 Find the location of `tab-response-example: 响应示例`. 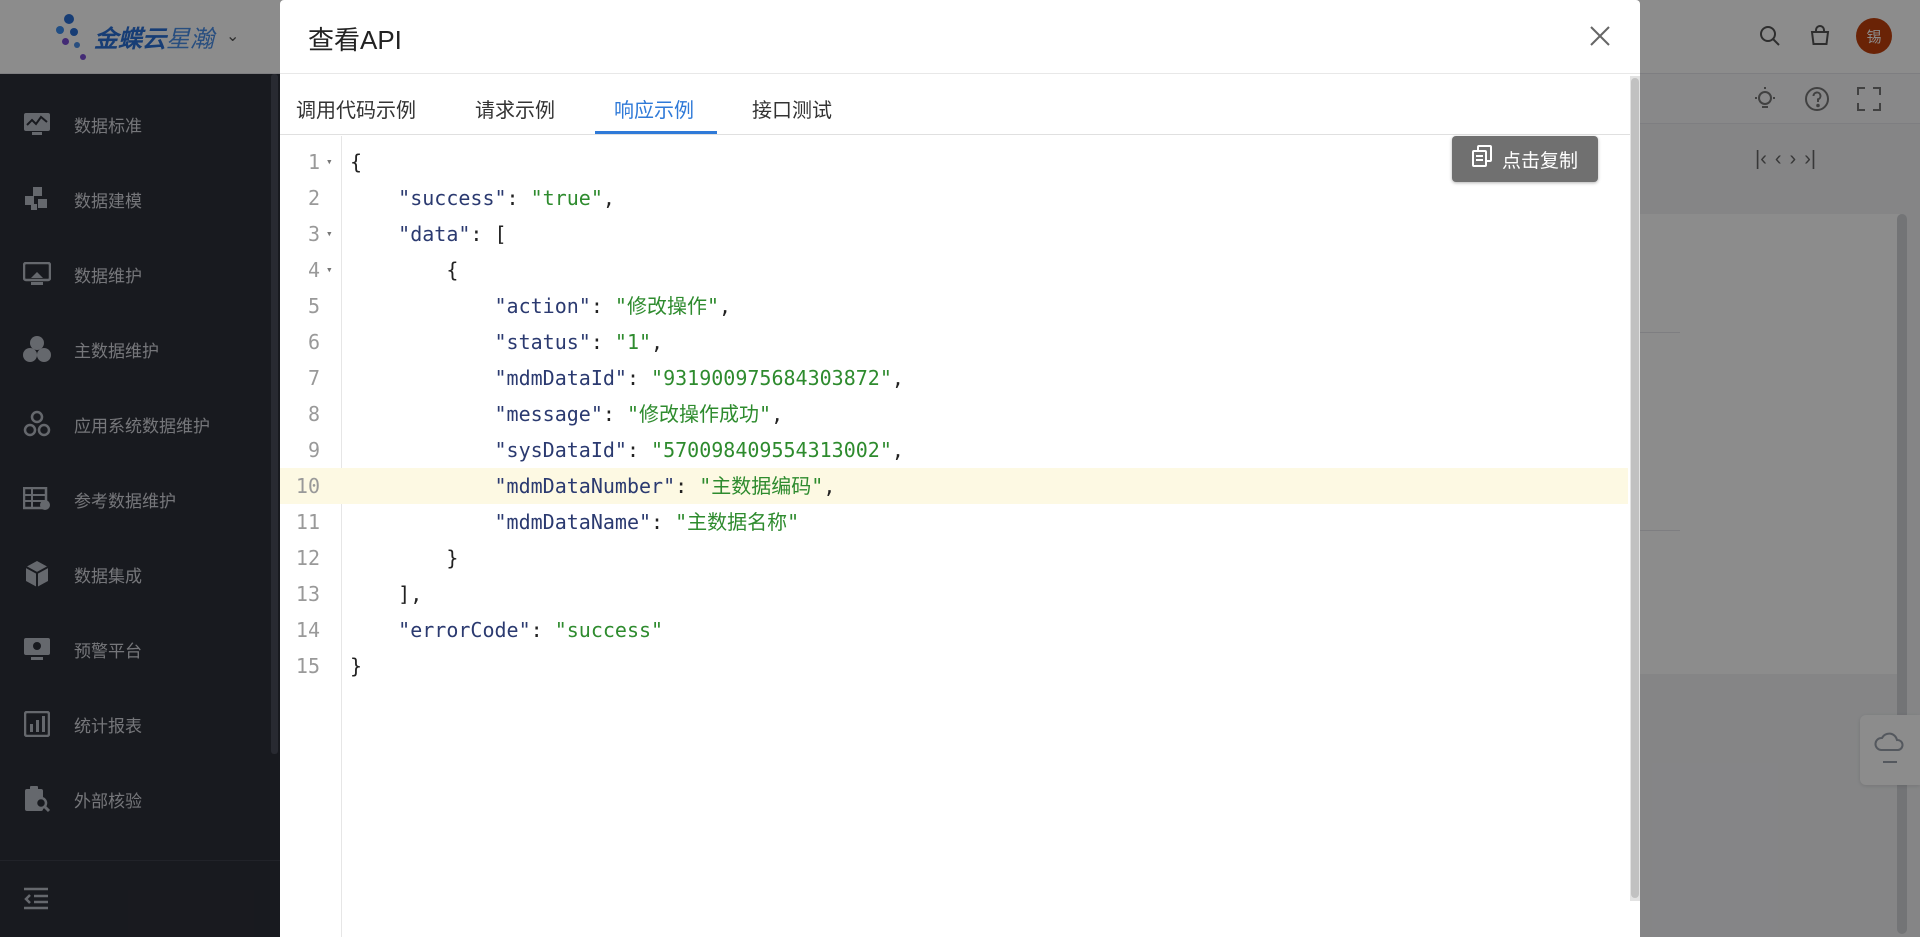

tab-response-example: 响应示例 is located at coordinates (654, 114).